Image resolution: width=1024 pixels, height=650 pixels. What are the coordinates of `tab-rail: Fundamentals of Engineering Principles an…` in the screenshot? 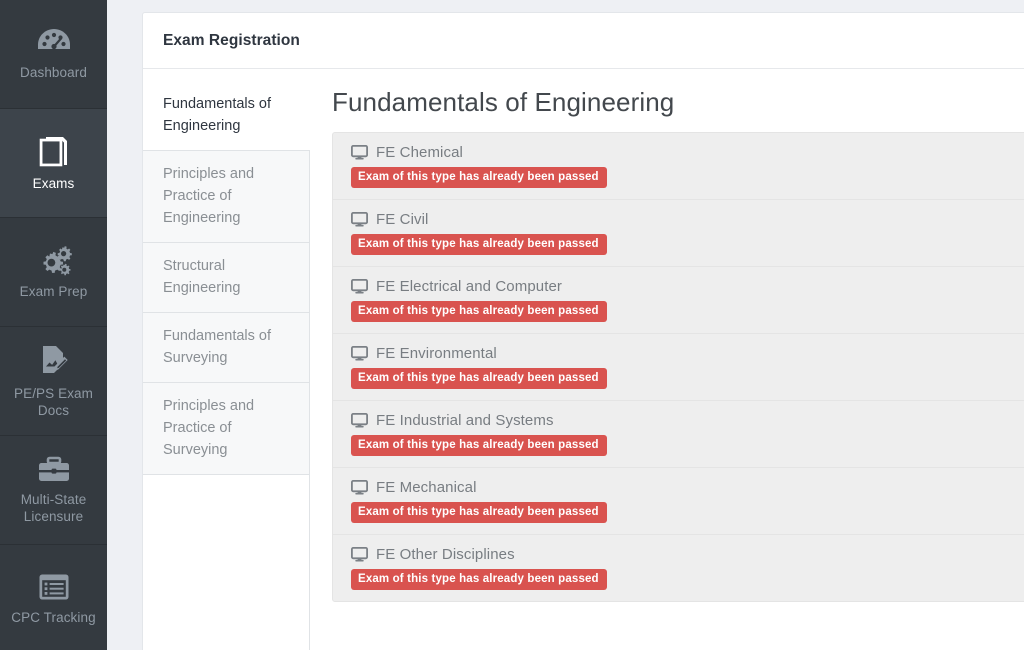 It's located at (226, 359).